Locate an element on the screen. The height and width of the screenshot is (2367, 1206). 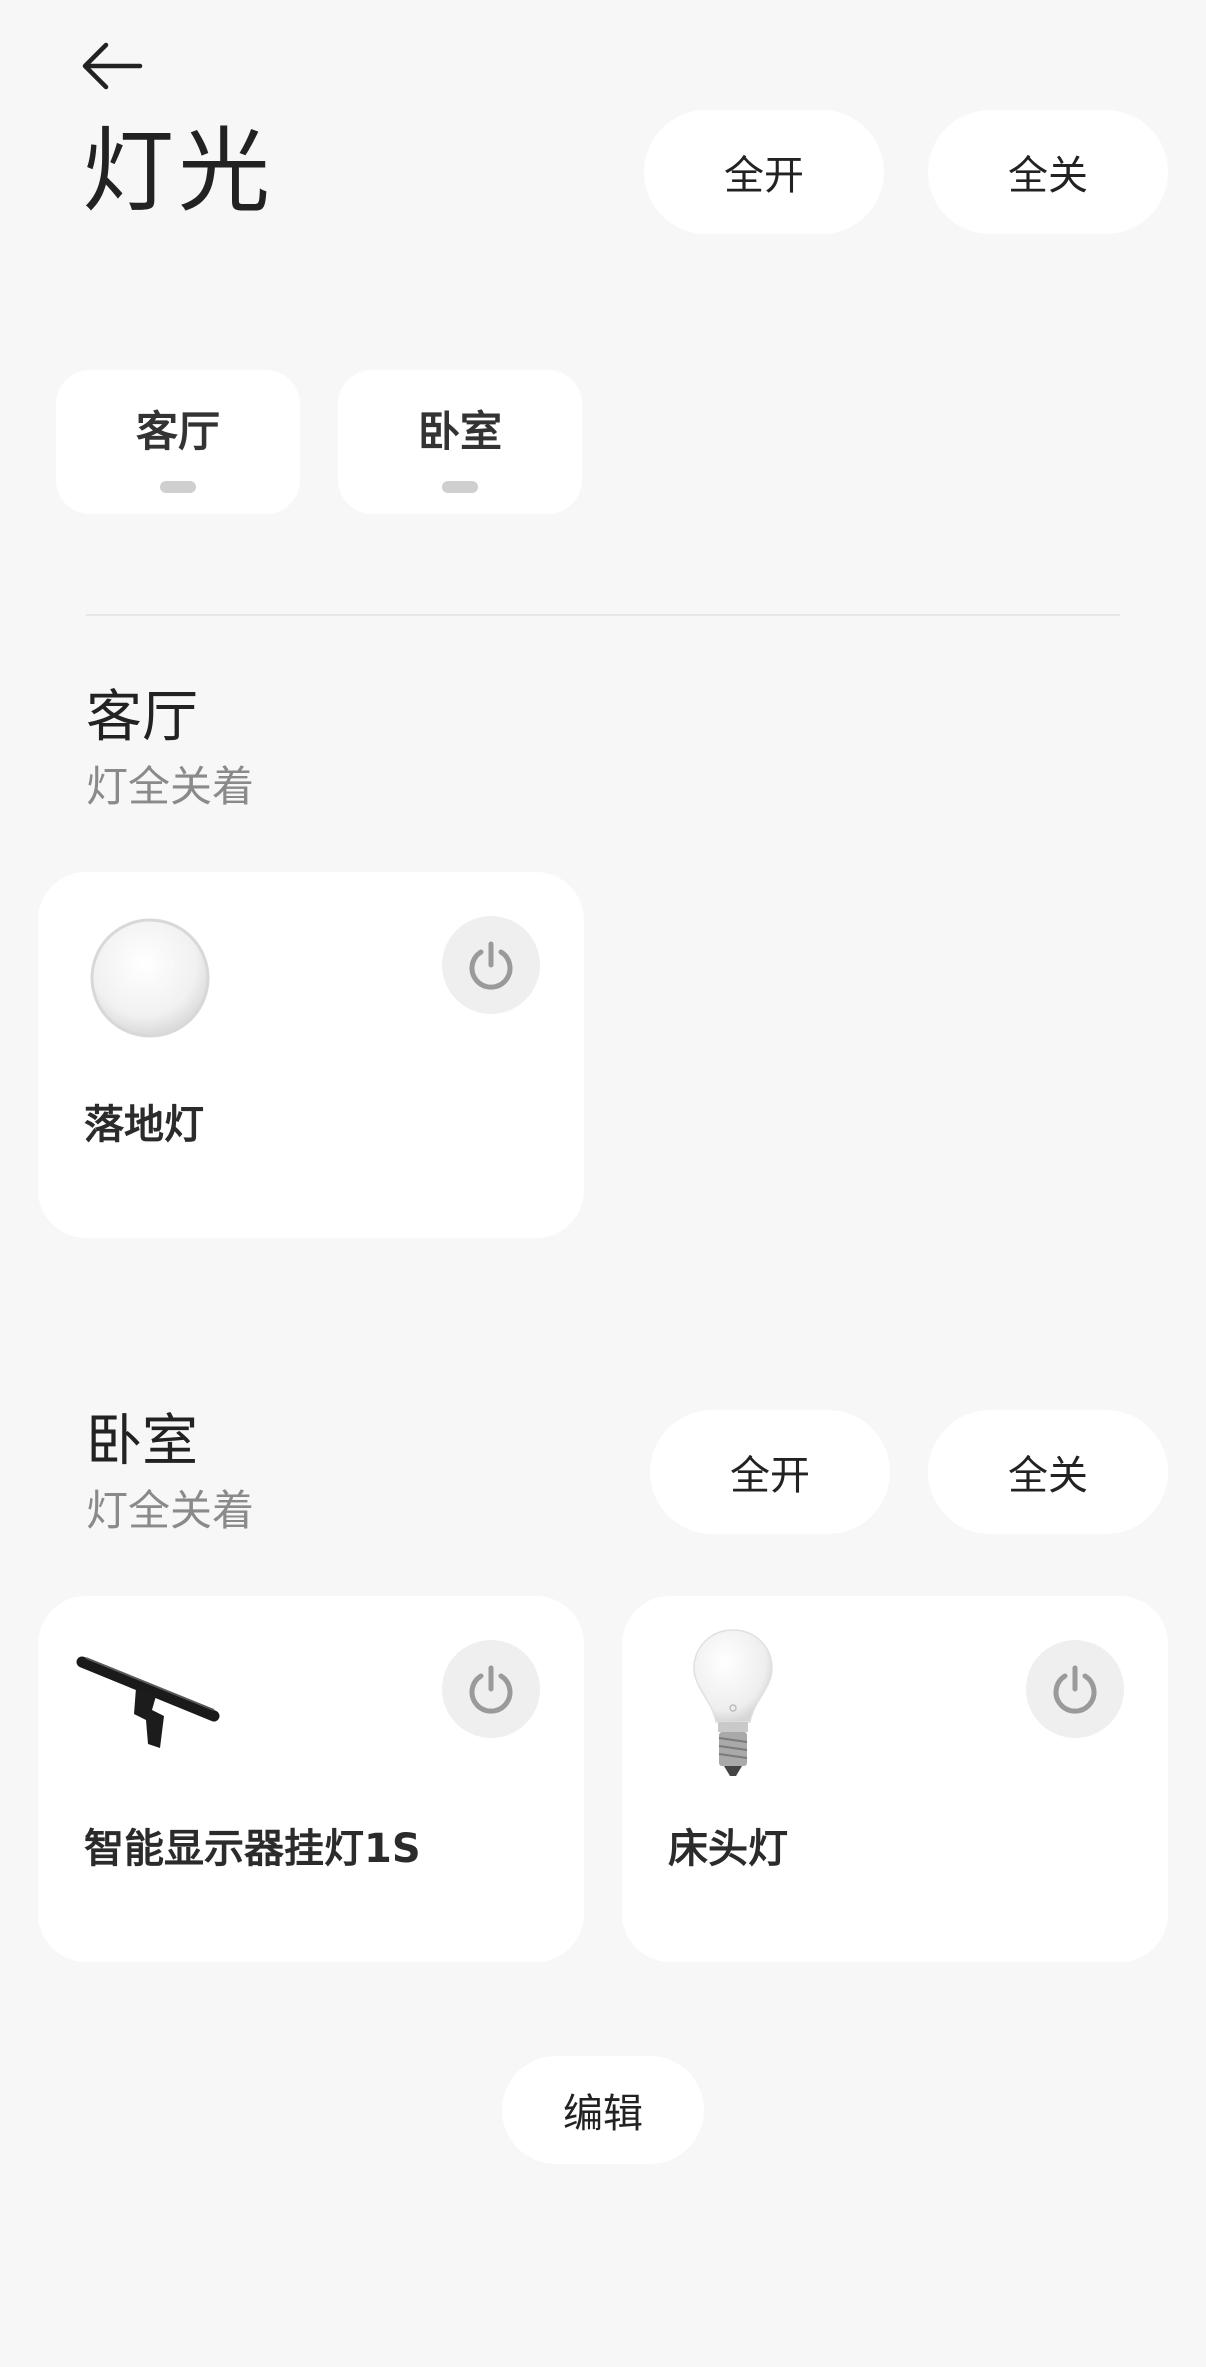
arrow-left-icon is located at coordinates (112, 66).